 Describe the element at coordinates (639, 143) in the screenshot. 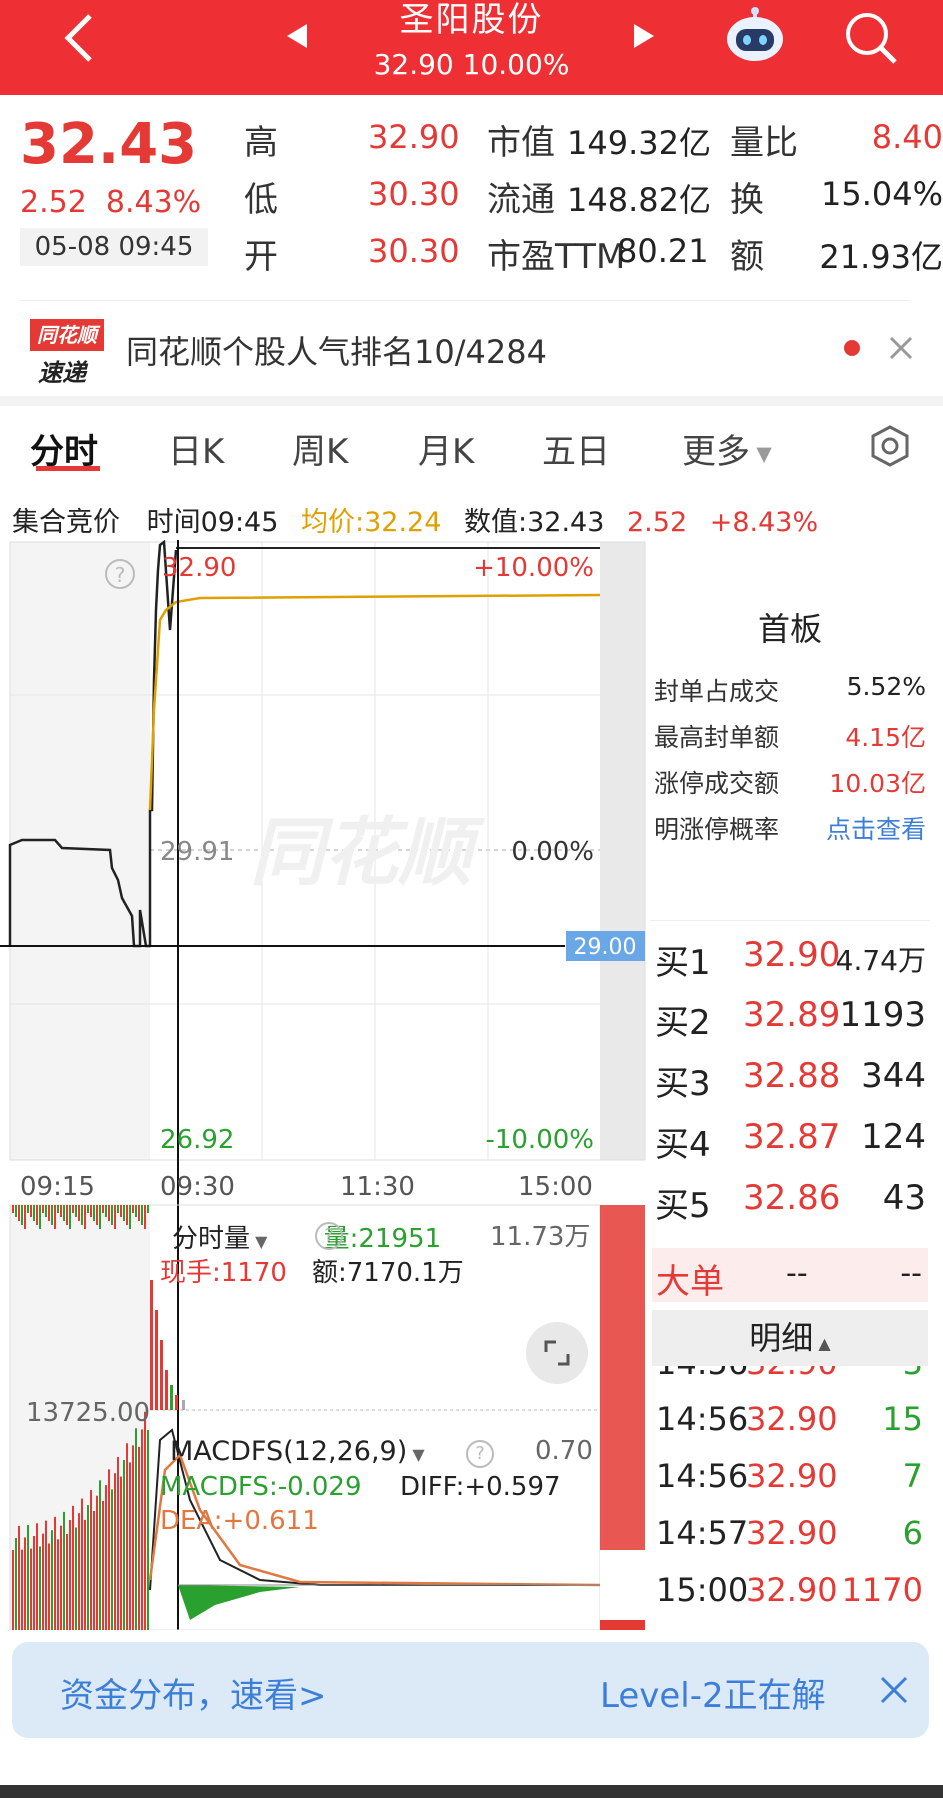

I see `market-cap-value: 149.32亿` at that location.